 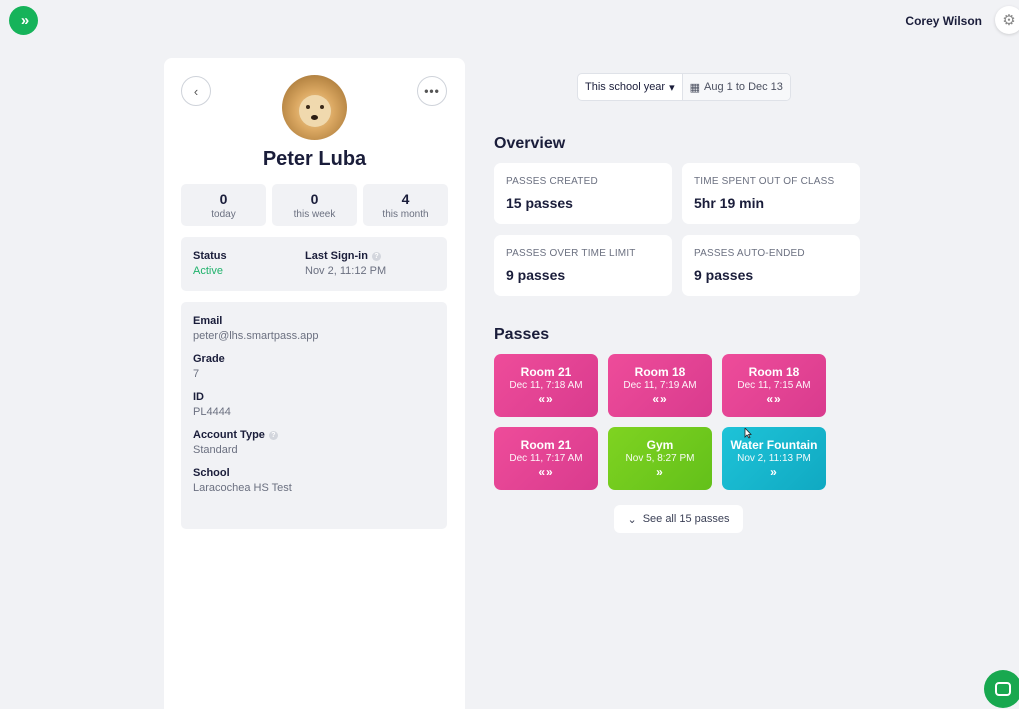 I want to click on detail-value: PL4444, so click(x=212, y=412).